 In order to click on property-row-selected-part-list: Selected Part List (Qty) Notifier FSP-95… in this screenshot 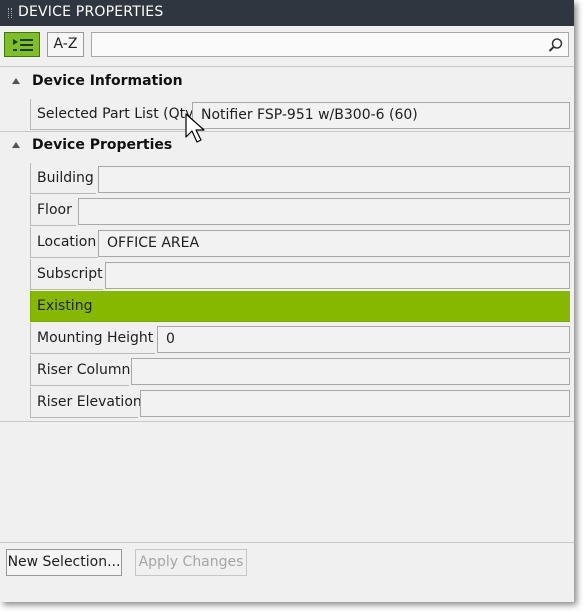, I will do `click(300, 114)`.